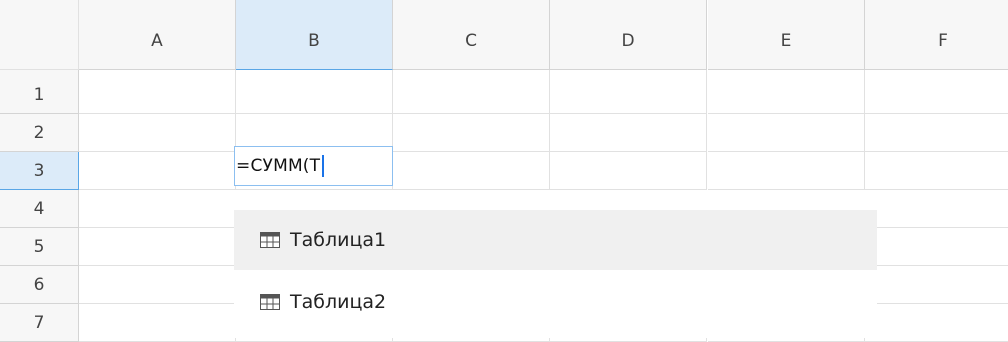  Describe the element at coordinates (555, 240) in the screenshot. I see `suggestion-tablica1: Таблица1` at that location.